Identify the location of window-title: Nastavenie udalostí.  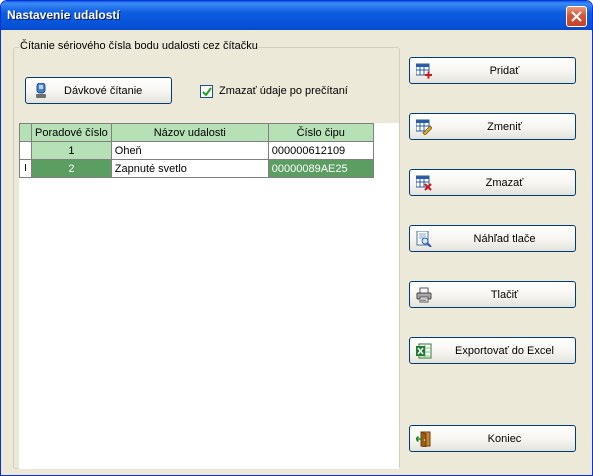
(63, 15).